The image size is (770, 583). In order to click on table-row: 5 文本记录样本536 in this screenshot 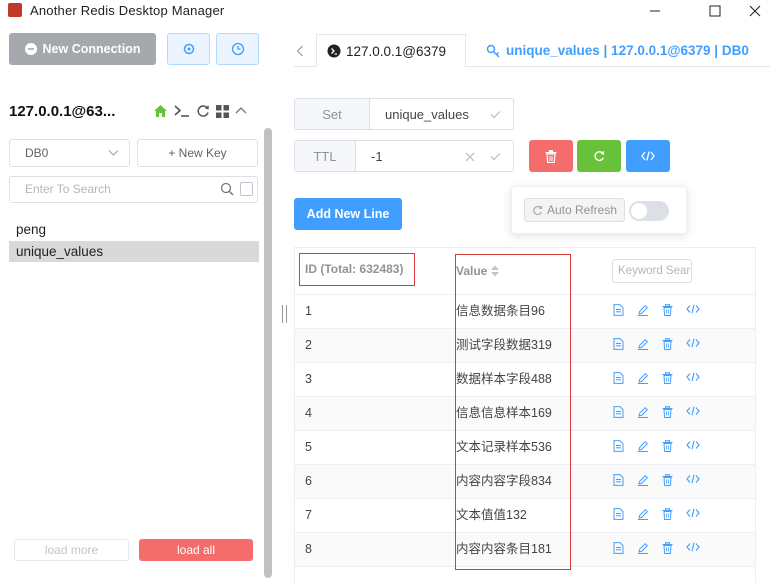, I will do `click(525, 448)`.